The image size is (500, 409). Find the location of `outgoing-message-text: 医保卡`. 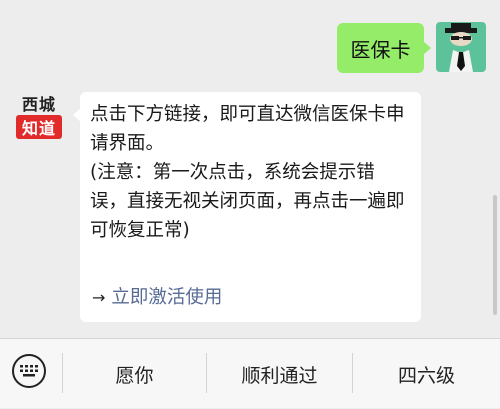

outgoing-message-text: 医保卡 is located at coordinates (380, 49).